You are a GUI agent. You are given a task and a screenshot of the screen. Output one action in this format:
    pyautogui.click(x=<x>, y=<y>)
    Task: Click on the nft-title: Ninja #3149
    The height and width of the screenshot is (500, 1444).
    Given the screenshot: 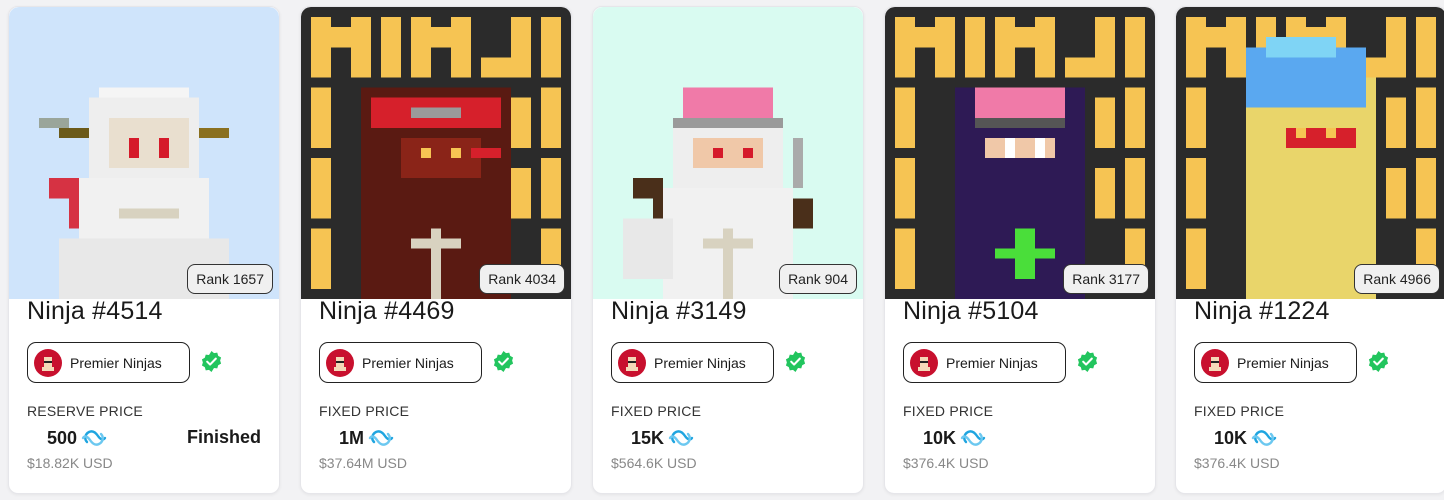 What is the action you would take?
    pyautogui.click(x=679, y=311)
    